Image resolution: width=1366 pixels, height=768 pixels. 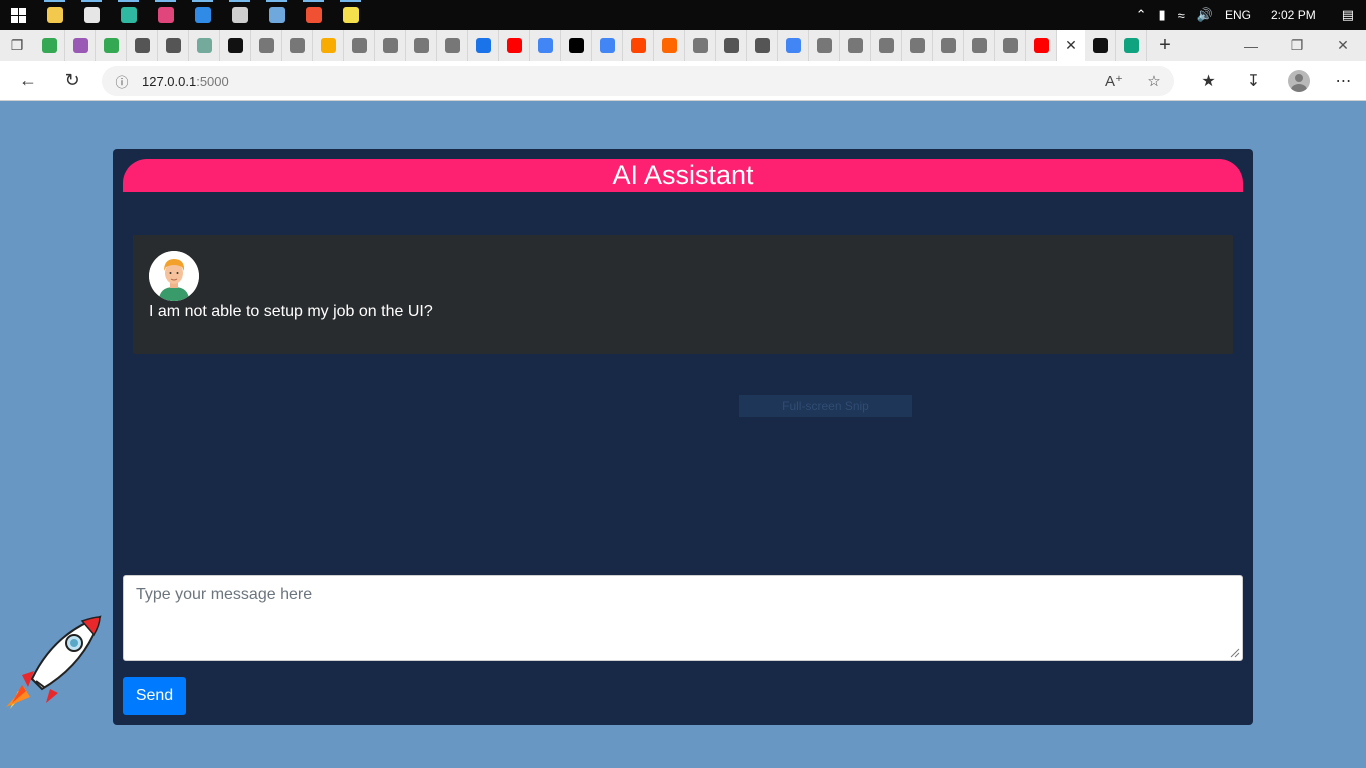 What do you see at coordinates (1181, 15) in the screenshot?
I see `wifi-icon: ≈` at bounding box center [1181, 15].